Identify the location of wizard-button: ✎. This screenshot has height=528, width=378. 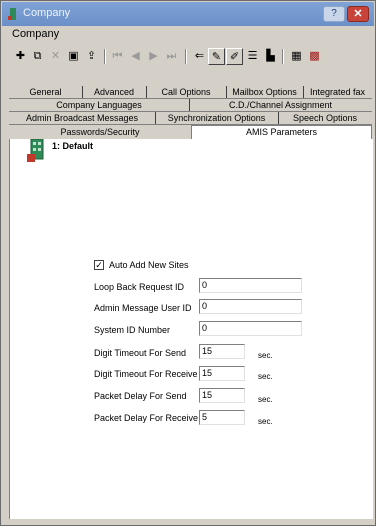
(216, 56).